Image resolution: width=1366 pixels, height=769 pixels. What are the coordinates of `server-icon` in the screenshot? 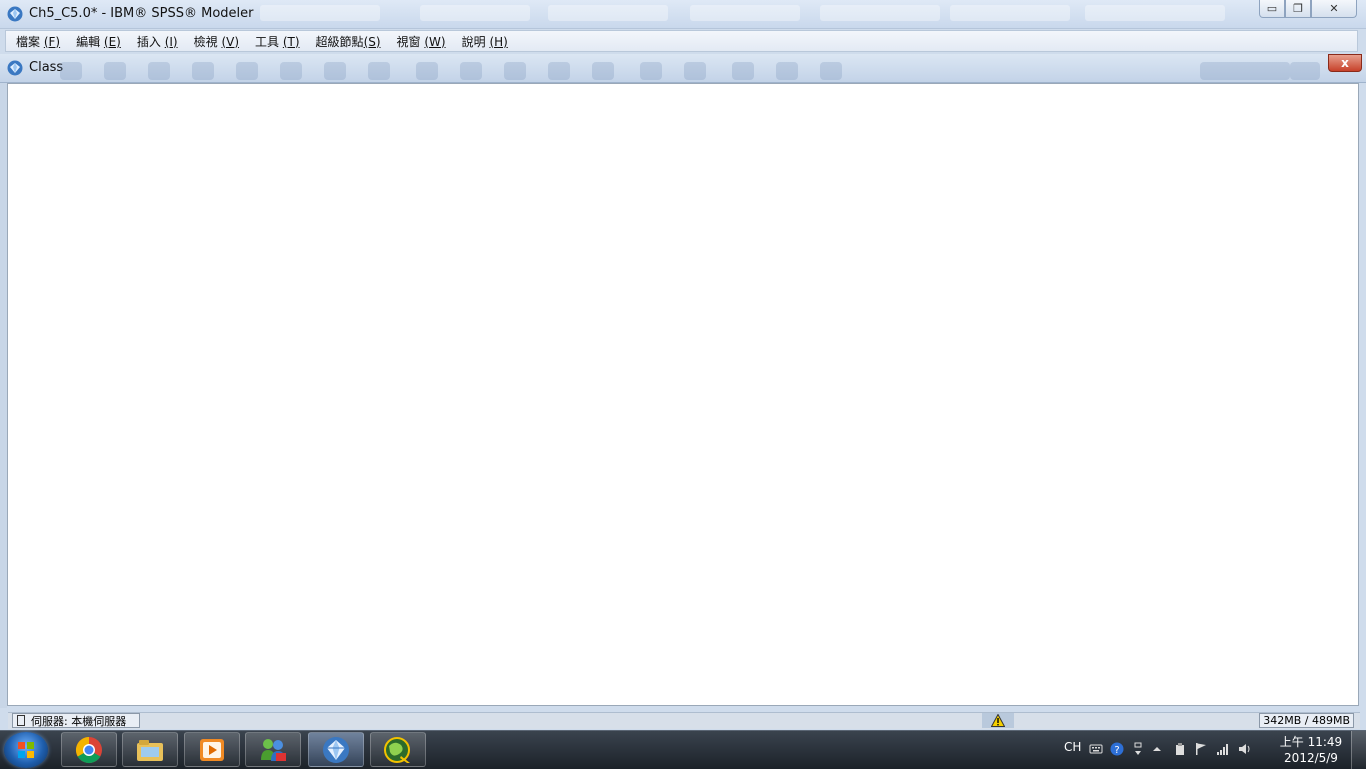 It's located at (21, 720).